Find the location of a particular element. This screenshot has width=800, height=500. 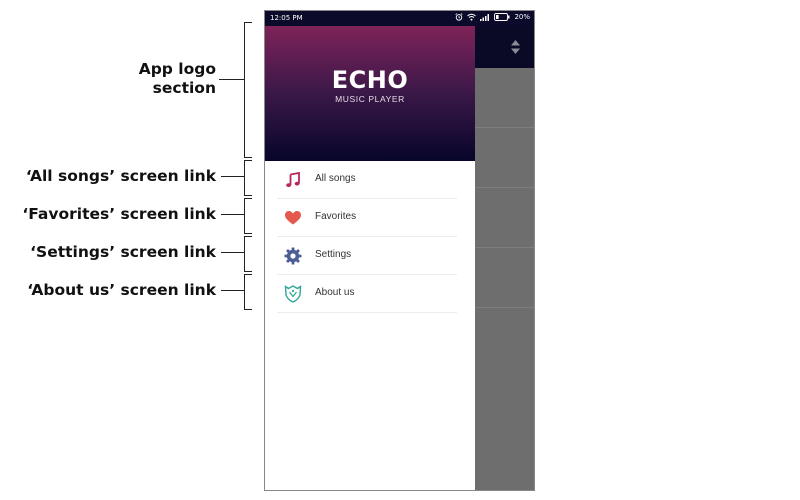

status-time: 12:05 PM is located at coordinates (286, 18).